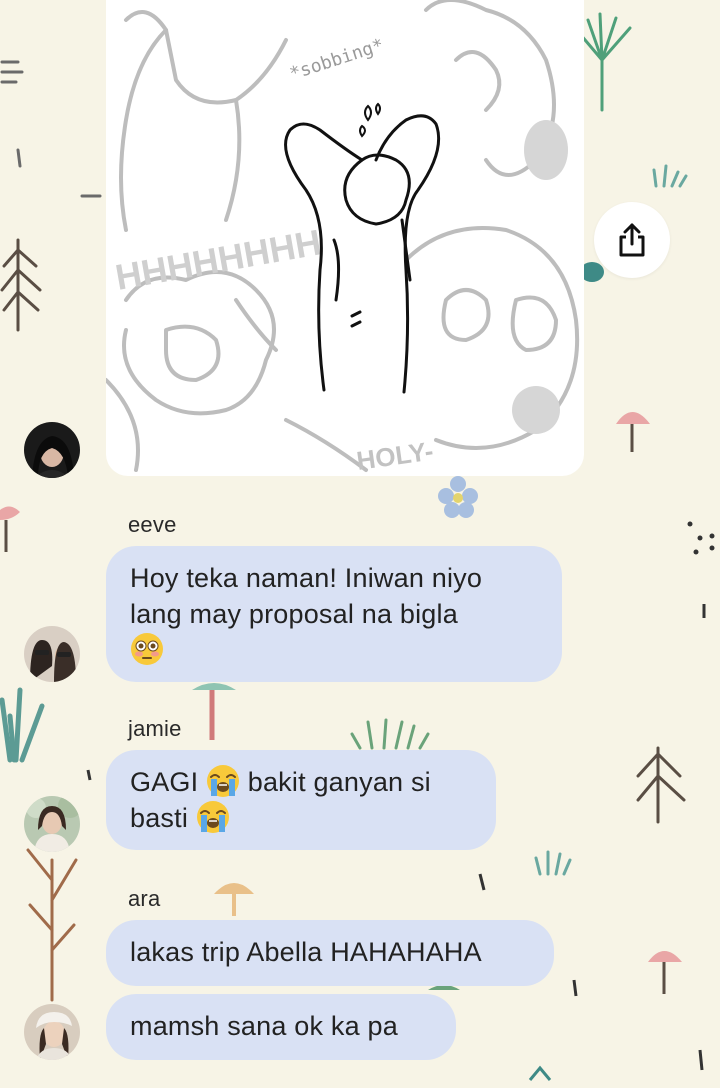 The image size is (720, 1088). I want to click on flushed-face-icon, so click(147, 649).